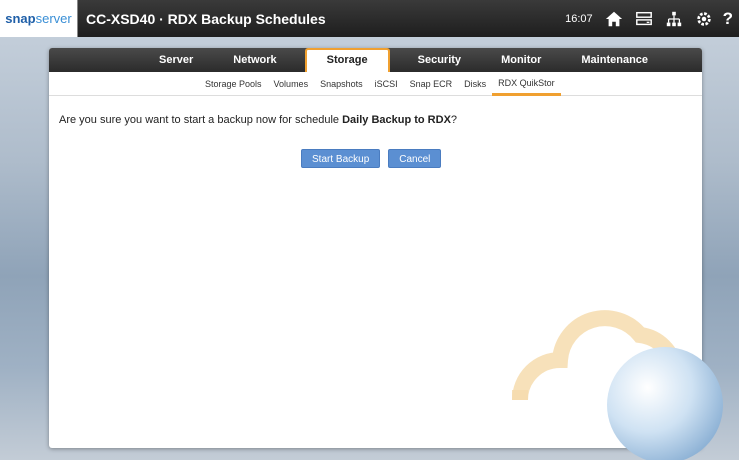 The height and width of the screenshot is (460, 739). Describe the element at coordinates (644, 19) in the screenshot. I see `storage-icon` at that location.